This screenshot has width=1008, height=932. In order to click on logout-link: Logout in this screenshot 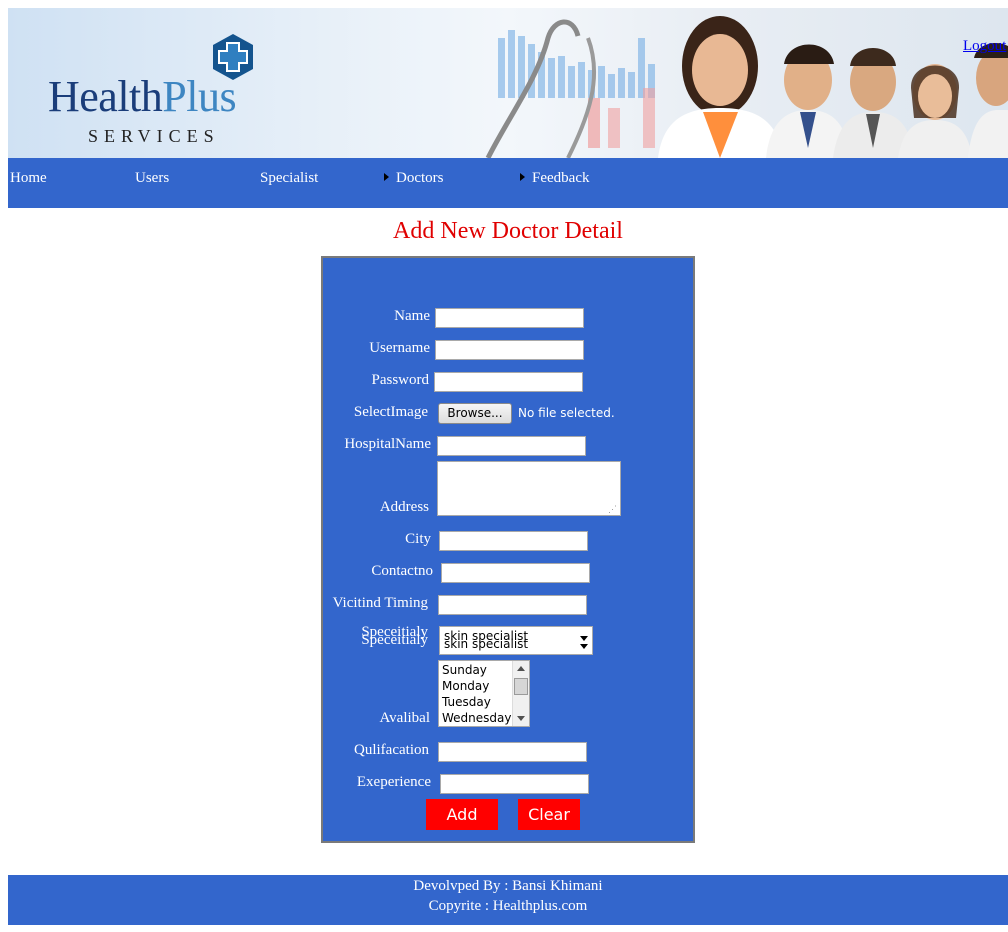, I will do `click(984, 46)`.